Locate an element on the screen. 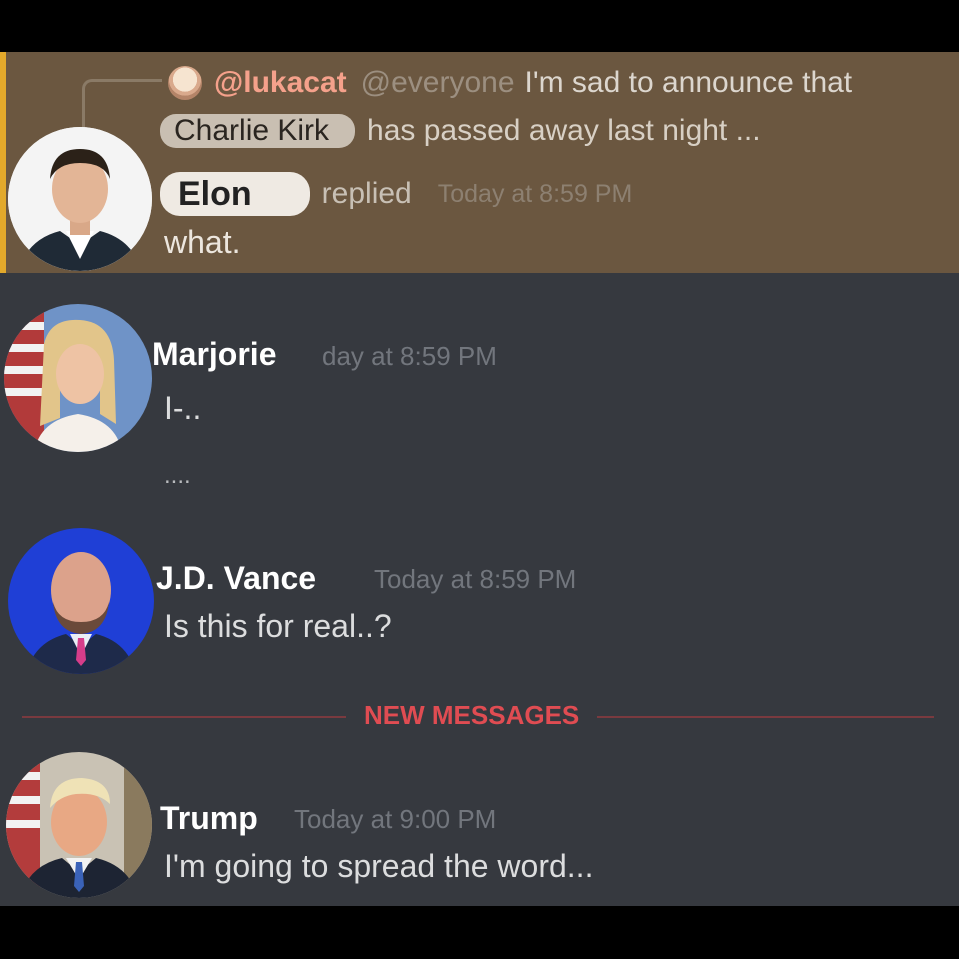 Image resolution: width=959 pixels, height=959 pixels. elon-timestamp: Today at 8:59 PM is located at coordinates (535, 193).